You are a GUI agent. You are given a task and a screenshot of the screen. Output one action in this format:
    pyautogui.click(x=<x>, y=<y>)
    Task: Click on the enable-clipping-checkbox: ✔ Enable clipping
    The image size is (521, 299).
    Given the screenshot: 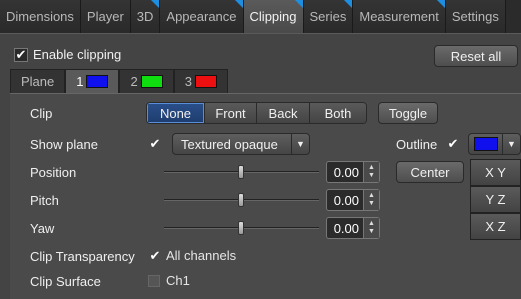 What is the action you would take?
    pyautogui.click(x=67, y=54)
    